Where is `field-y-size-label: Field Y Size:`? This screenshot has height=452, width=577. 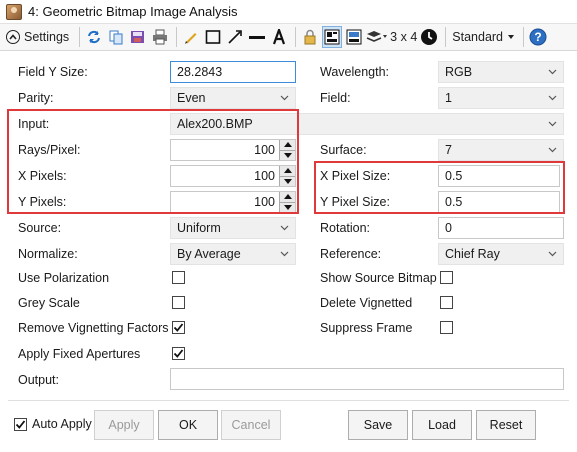 field-y-size-label: Field Y Size: is located at coordinates (53, 72).